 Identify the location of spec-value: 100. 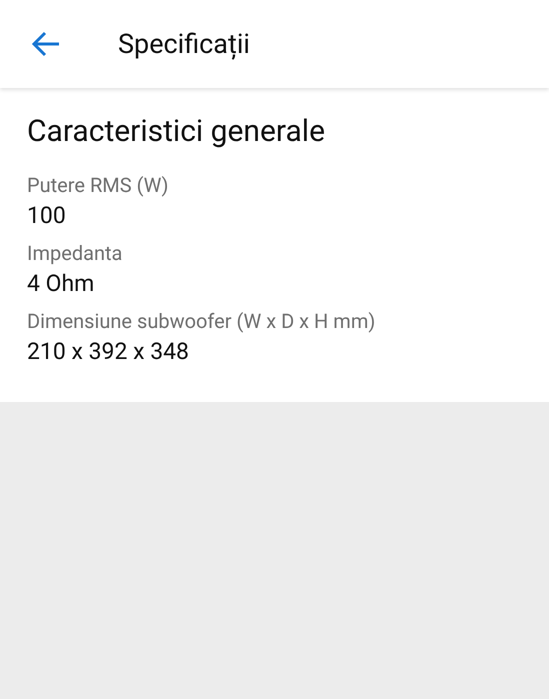
(47, 216).